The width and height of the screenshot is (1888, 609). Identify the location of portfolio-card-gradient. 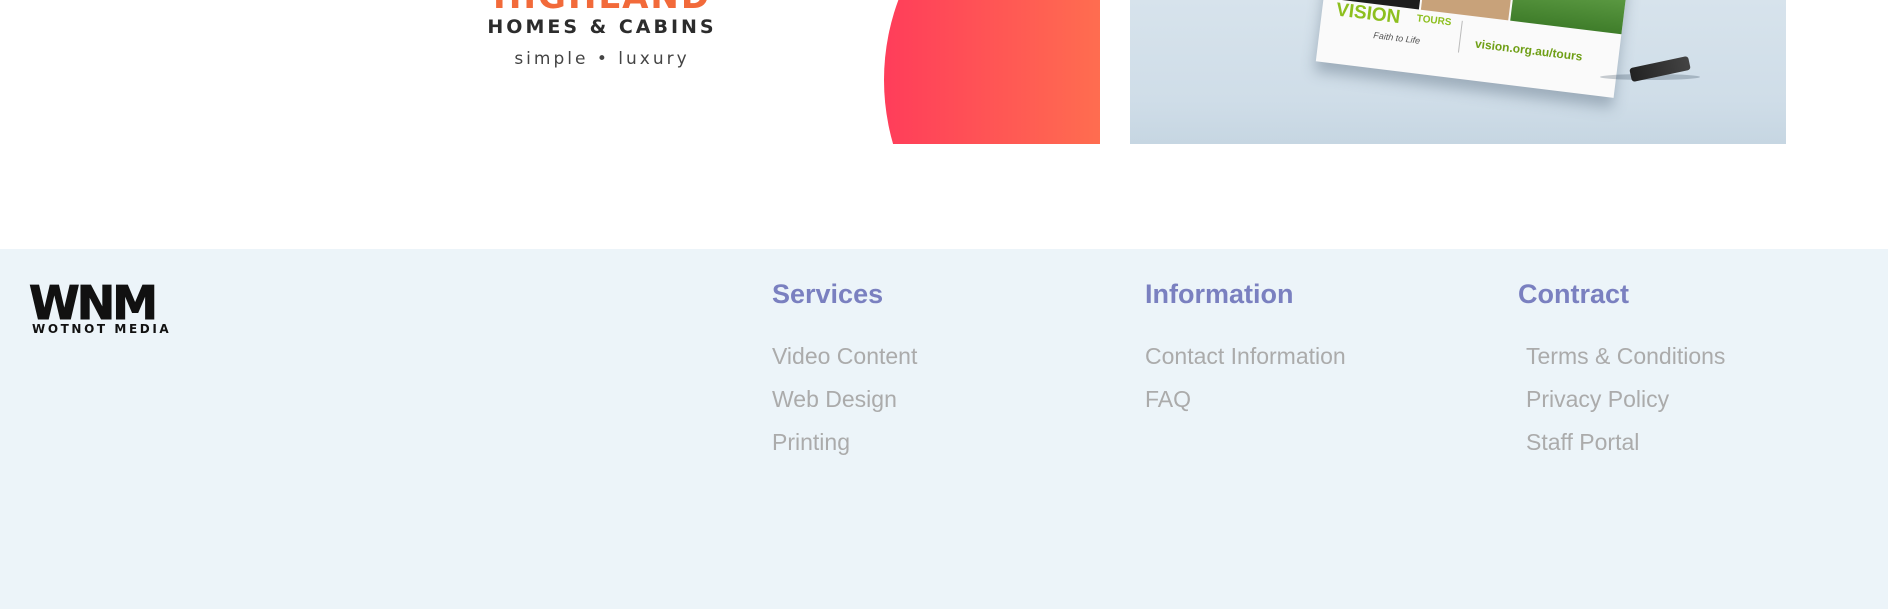
(968, 72).